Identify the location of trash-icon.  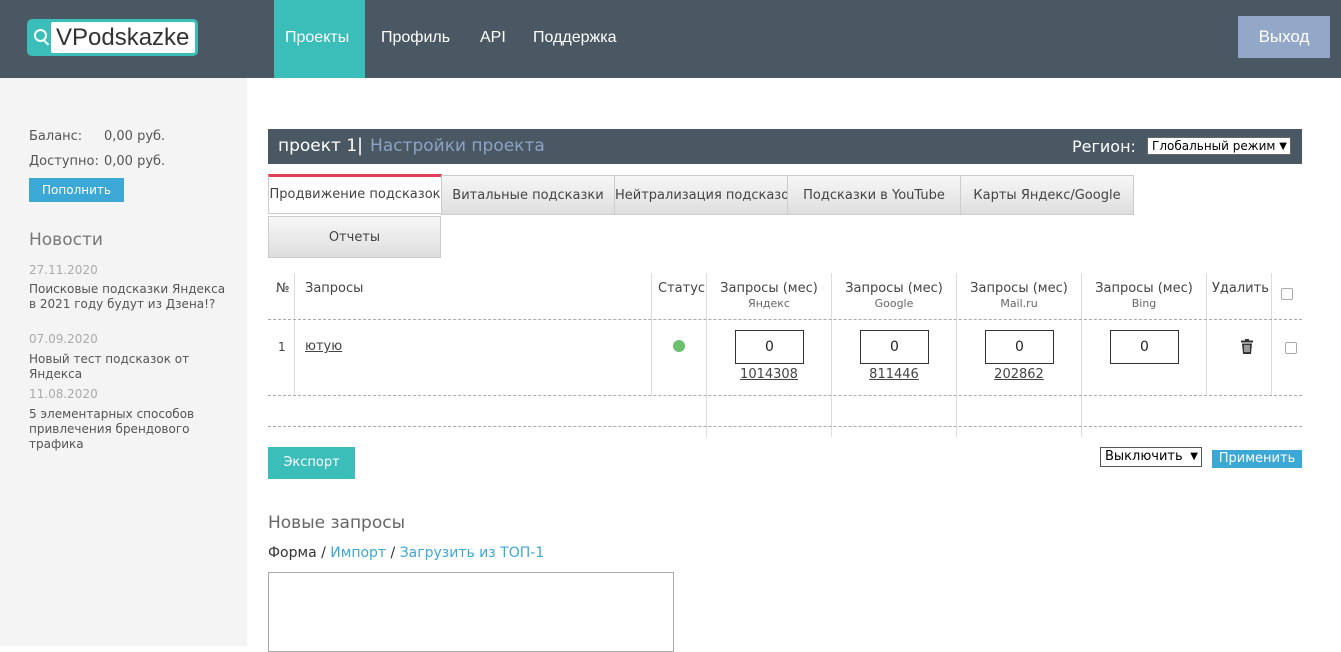
(1247, 346).